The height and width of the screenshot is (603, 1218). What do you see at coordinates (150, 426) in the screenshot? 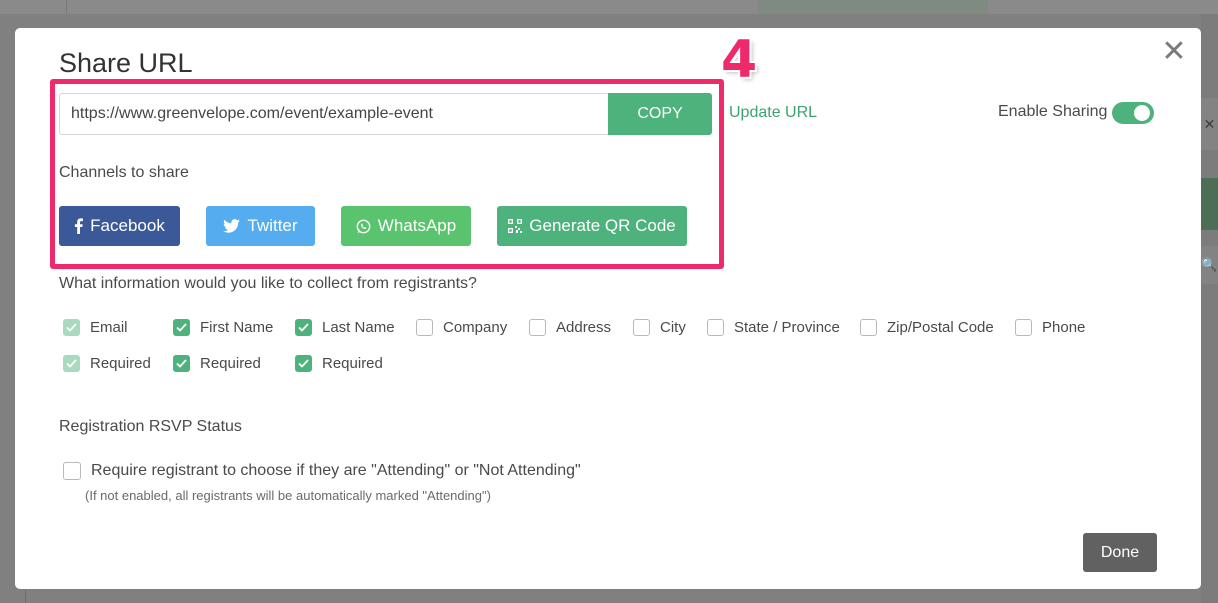
I see `rsvp-section-title: Registration RSVP Status` at bounding box center [150, 426].